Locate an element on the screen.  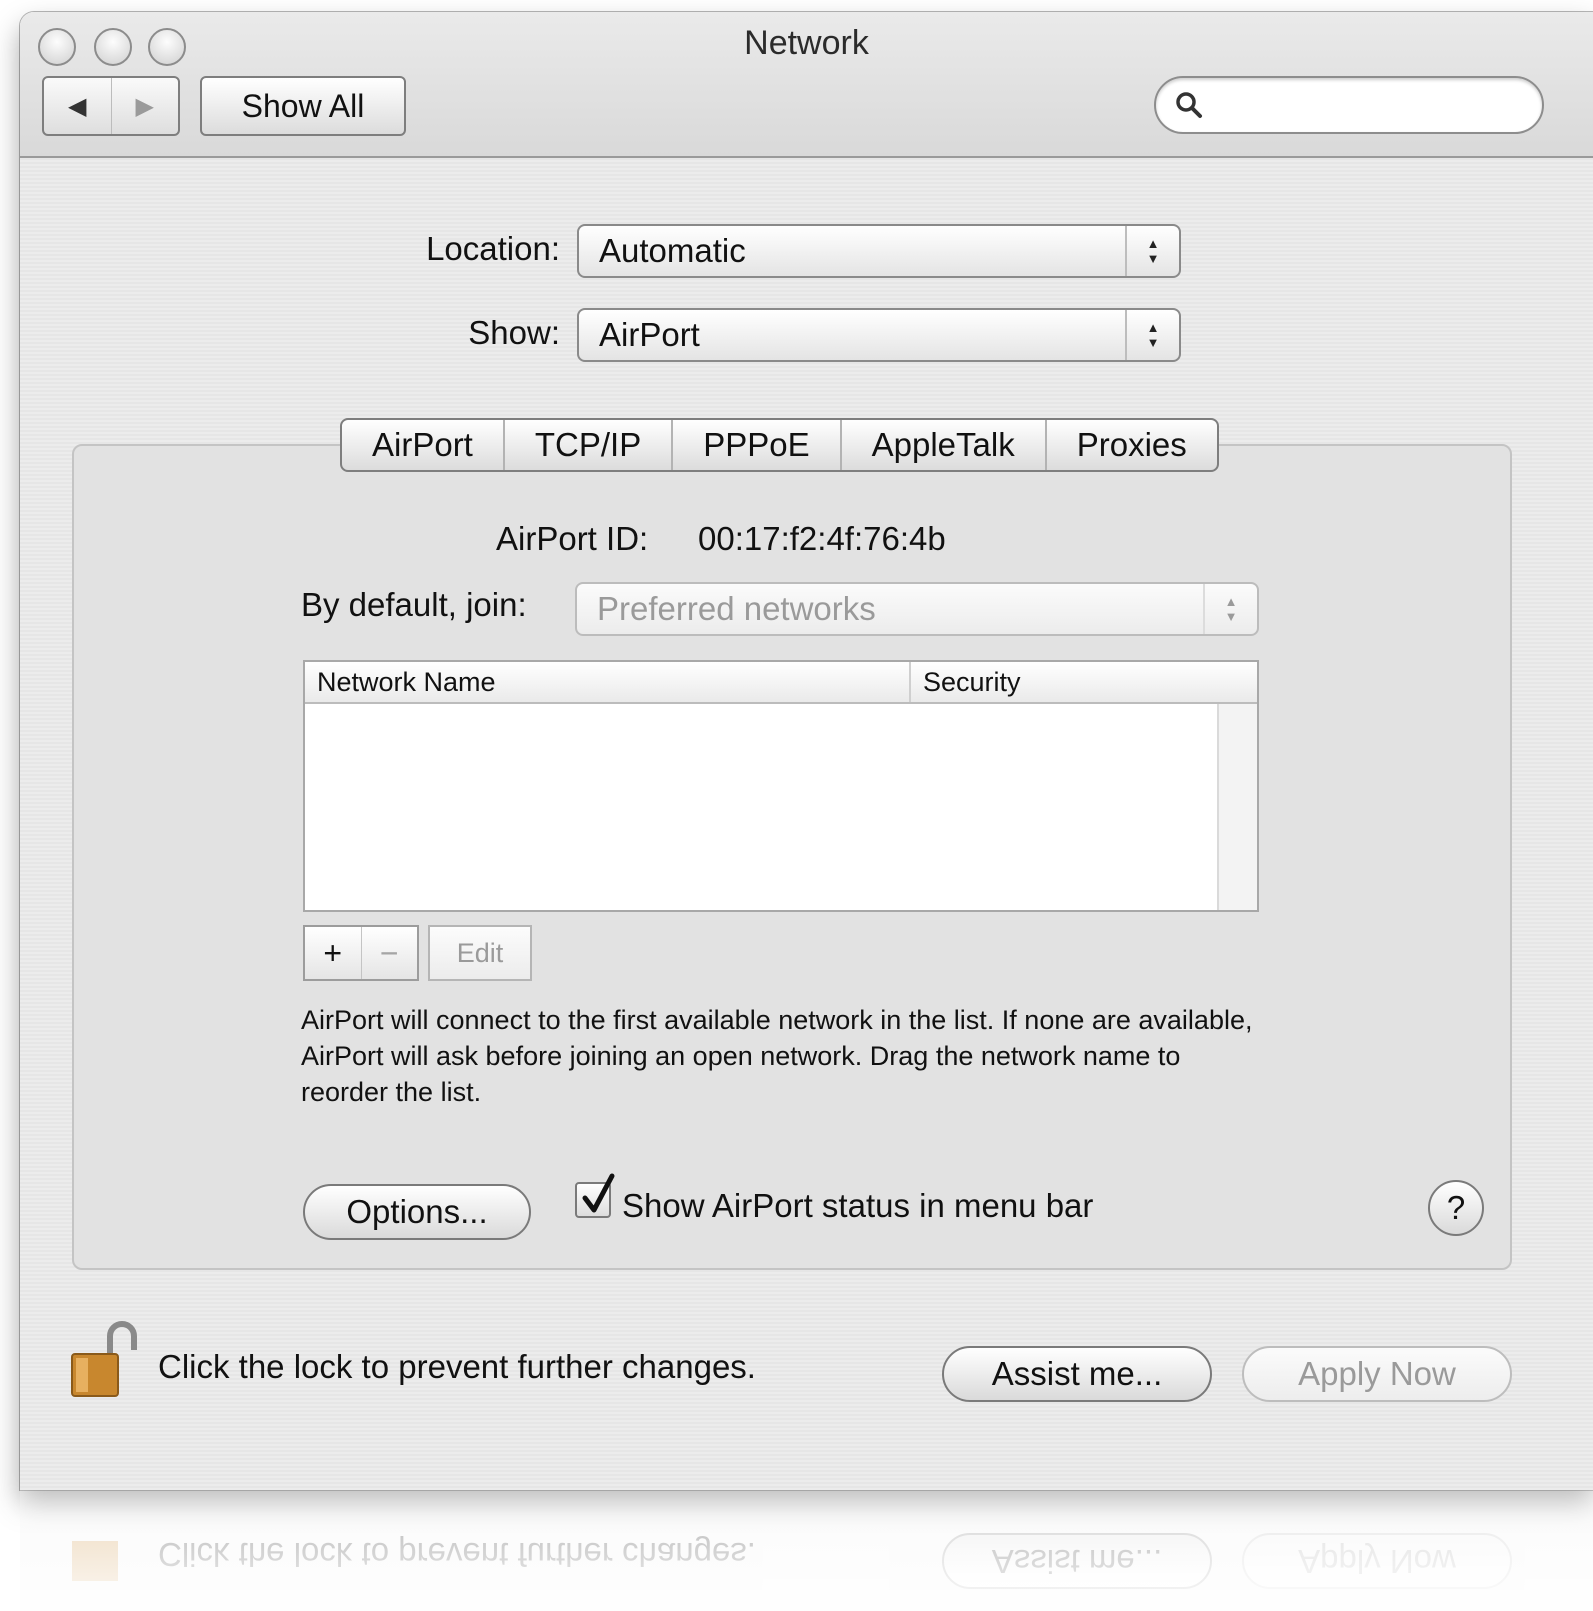
column-header-security: Security is located at coordinates (966, 682).